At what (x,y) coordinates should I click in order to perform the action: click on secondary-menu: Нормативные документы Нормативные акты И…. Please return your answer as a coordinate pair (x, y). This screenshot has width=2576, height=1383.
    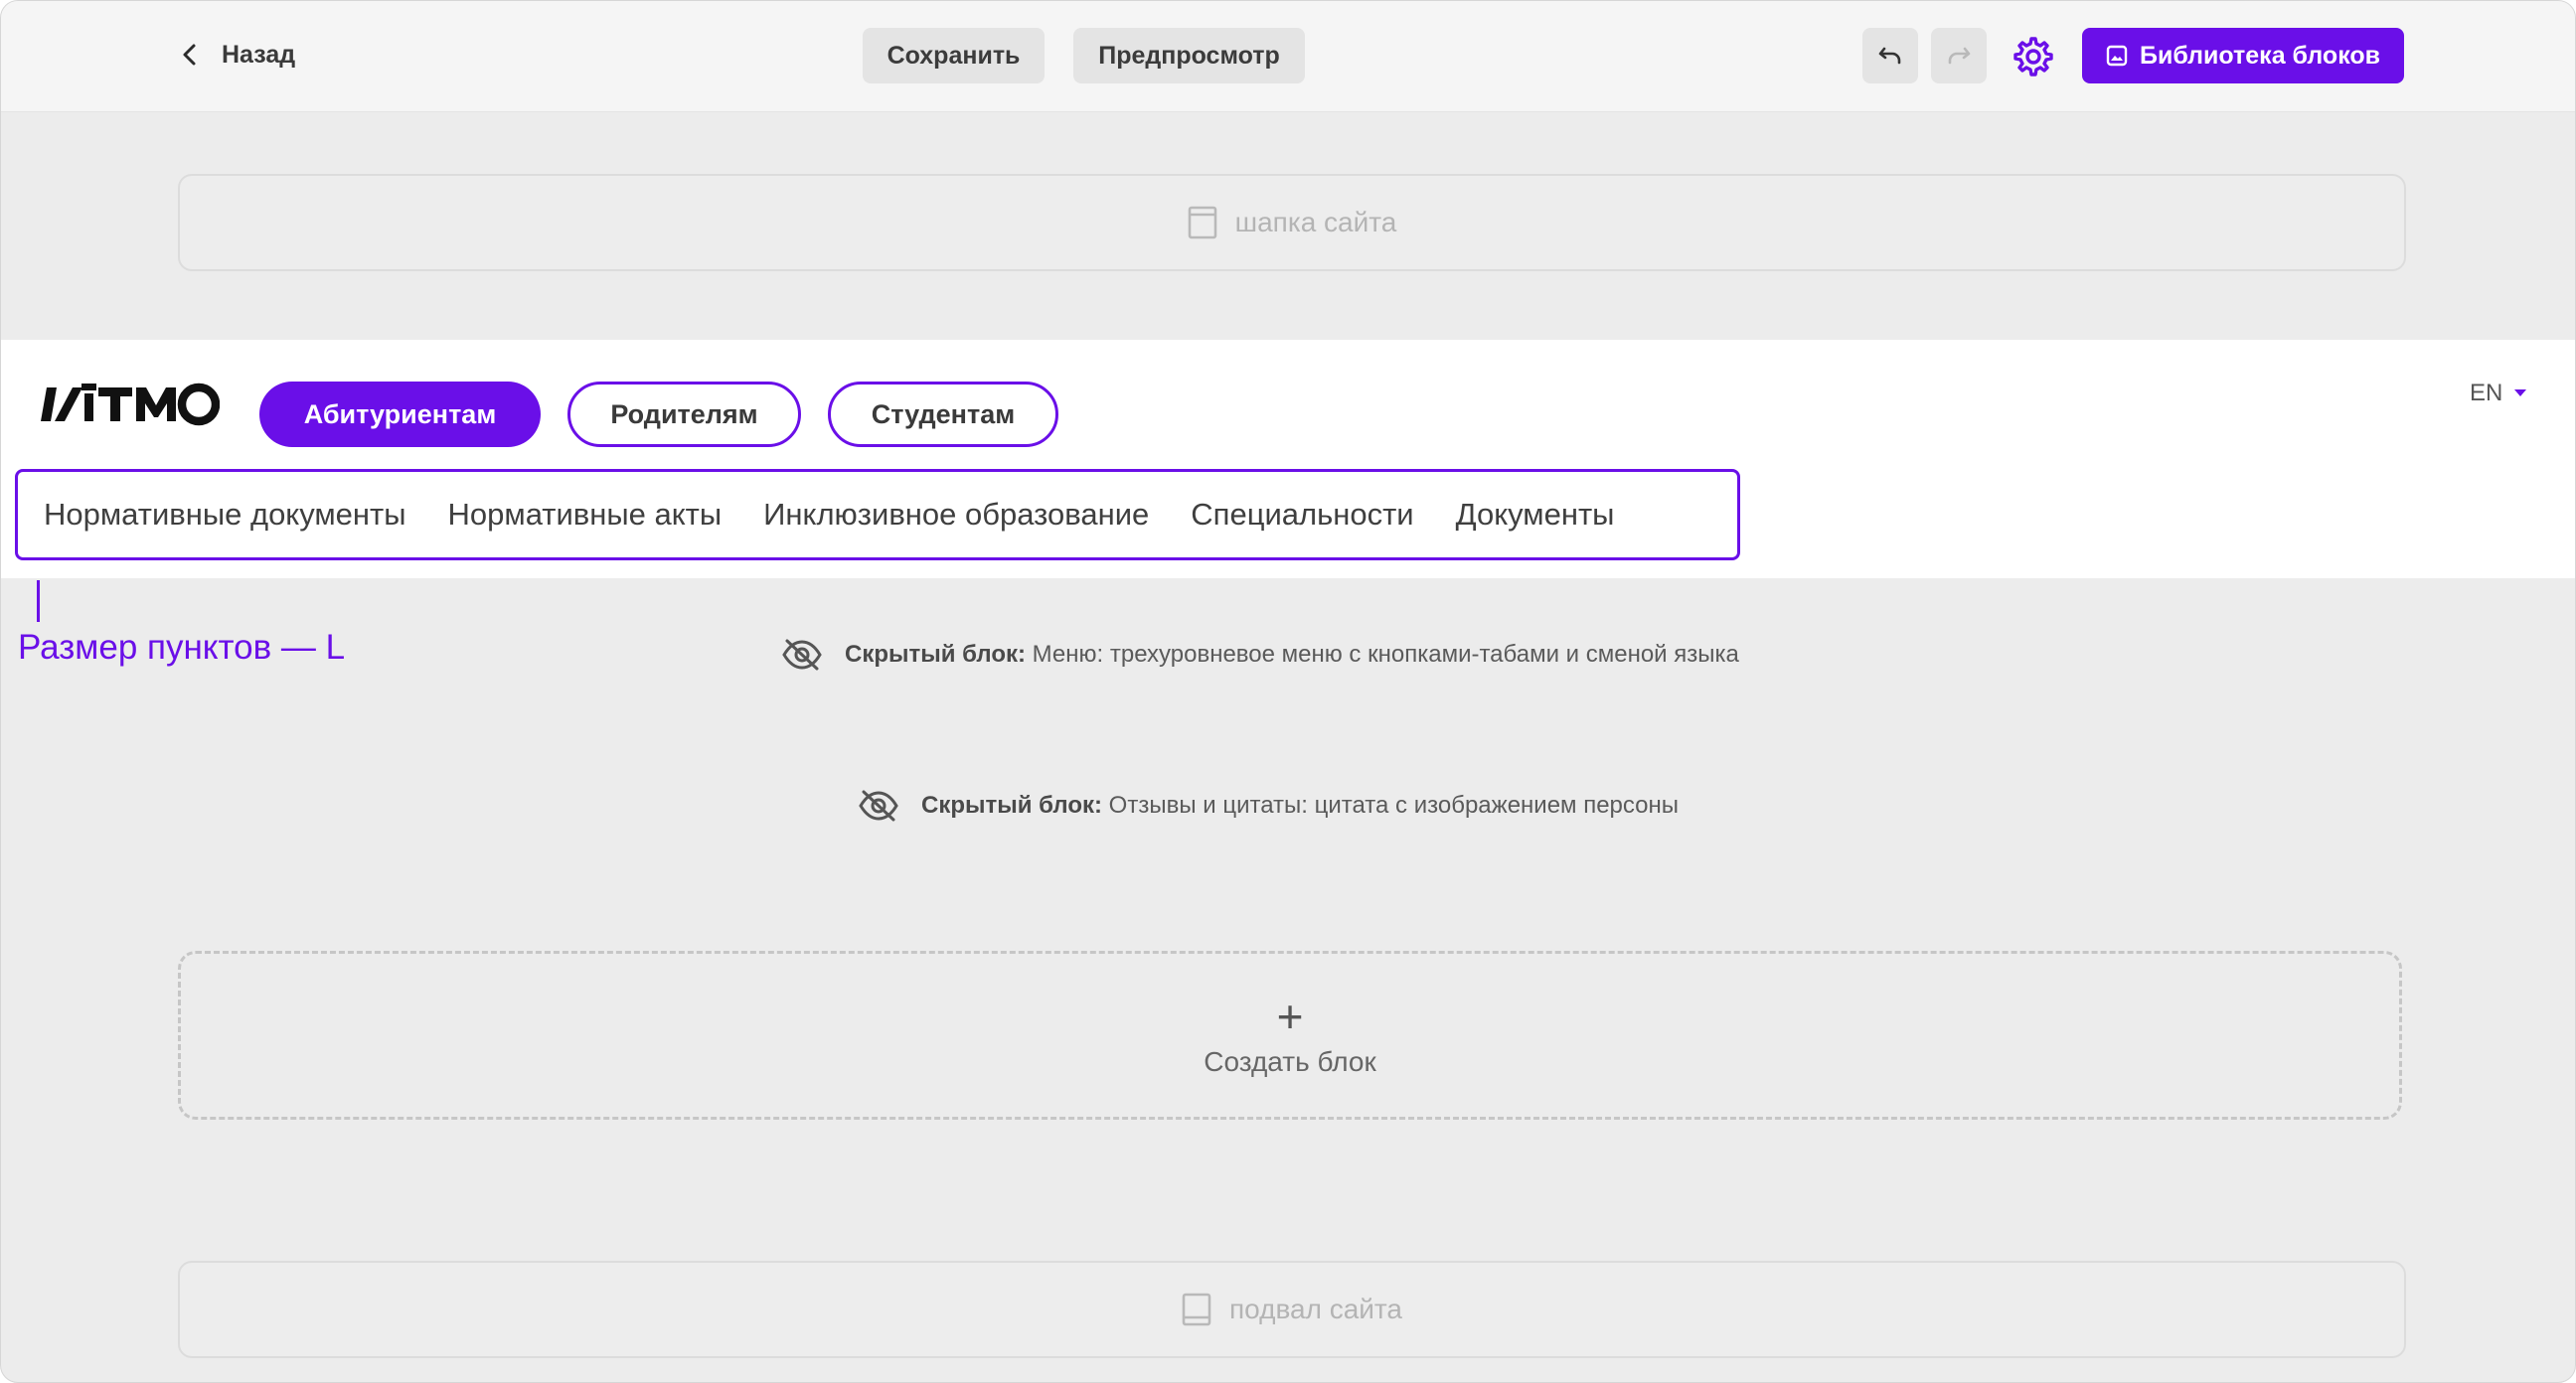
    Looking at the image, I should click on (877, 514).